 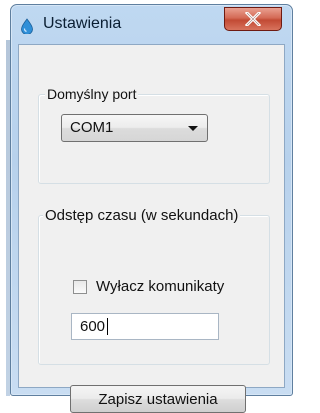 I want to click on water-drop-icon, so click(x=27, y=26).